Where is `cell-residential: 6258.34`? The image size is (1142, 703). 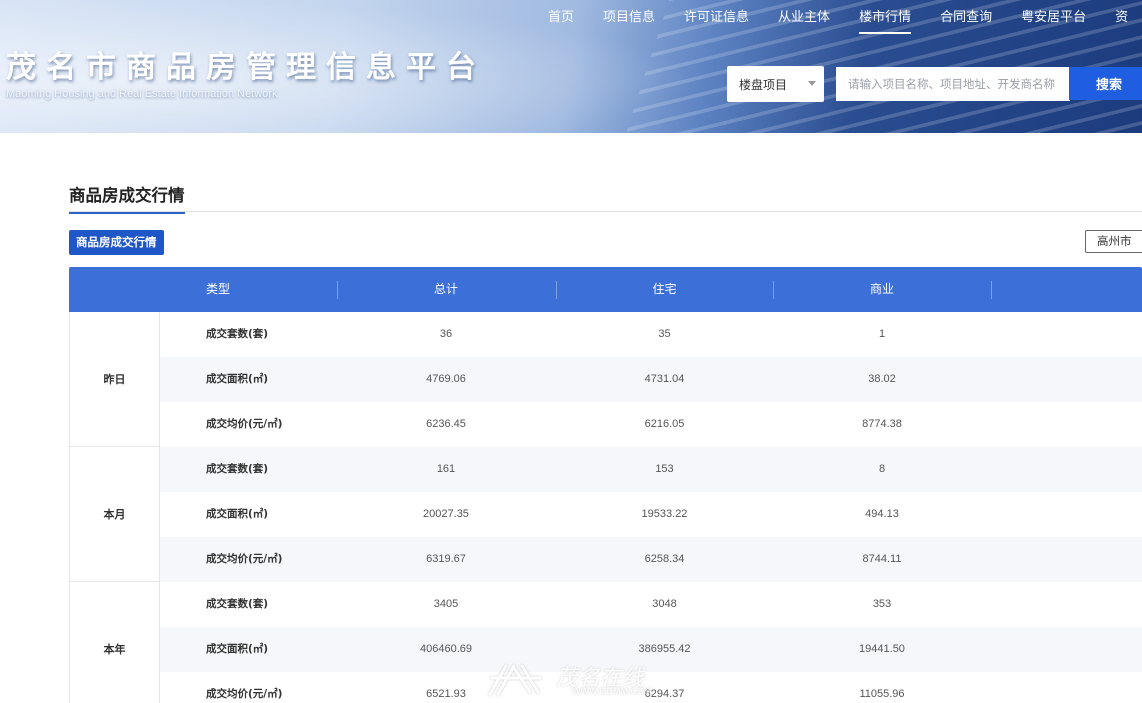 cell-residential: 6258.34 is located at coordinates (664, 559).